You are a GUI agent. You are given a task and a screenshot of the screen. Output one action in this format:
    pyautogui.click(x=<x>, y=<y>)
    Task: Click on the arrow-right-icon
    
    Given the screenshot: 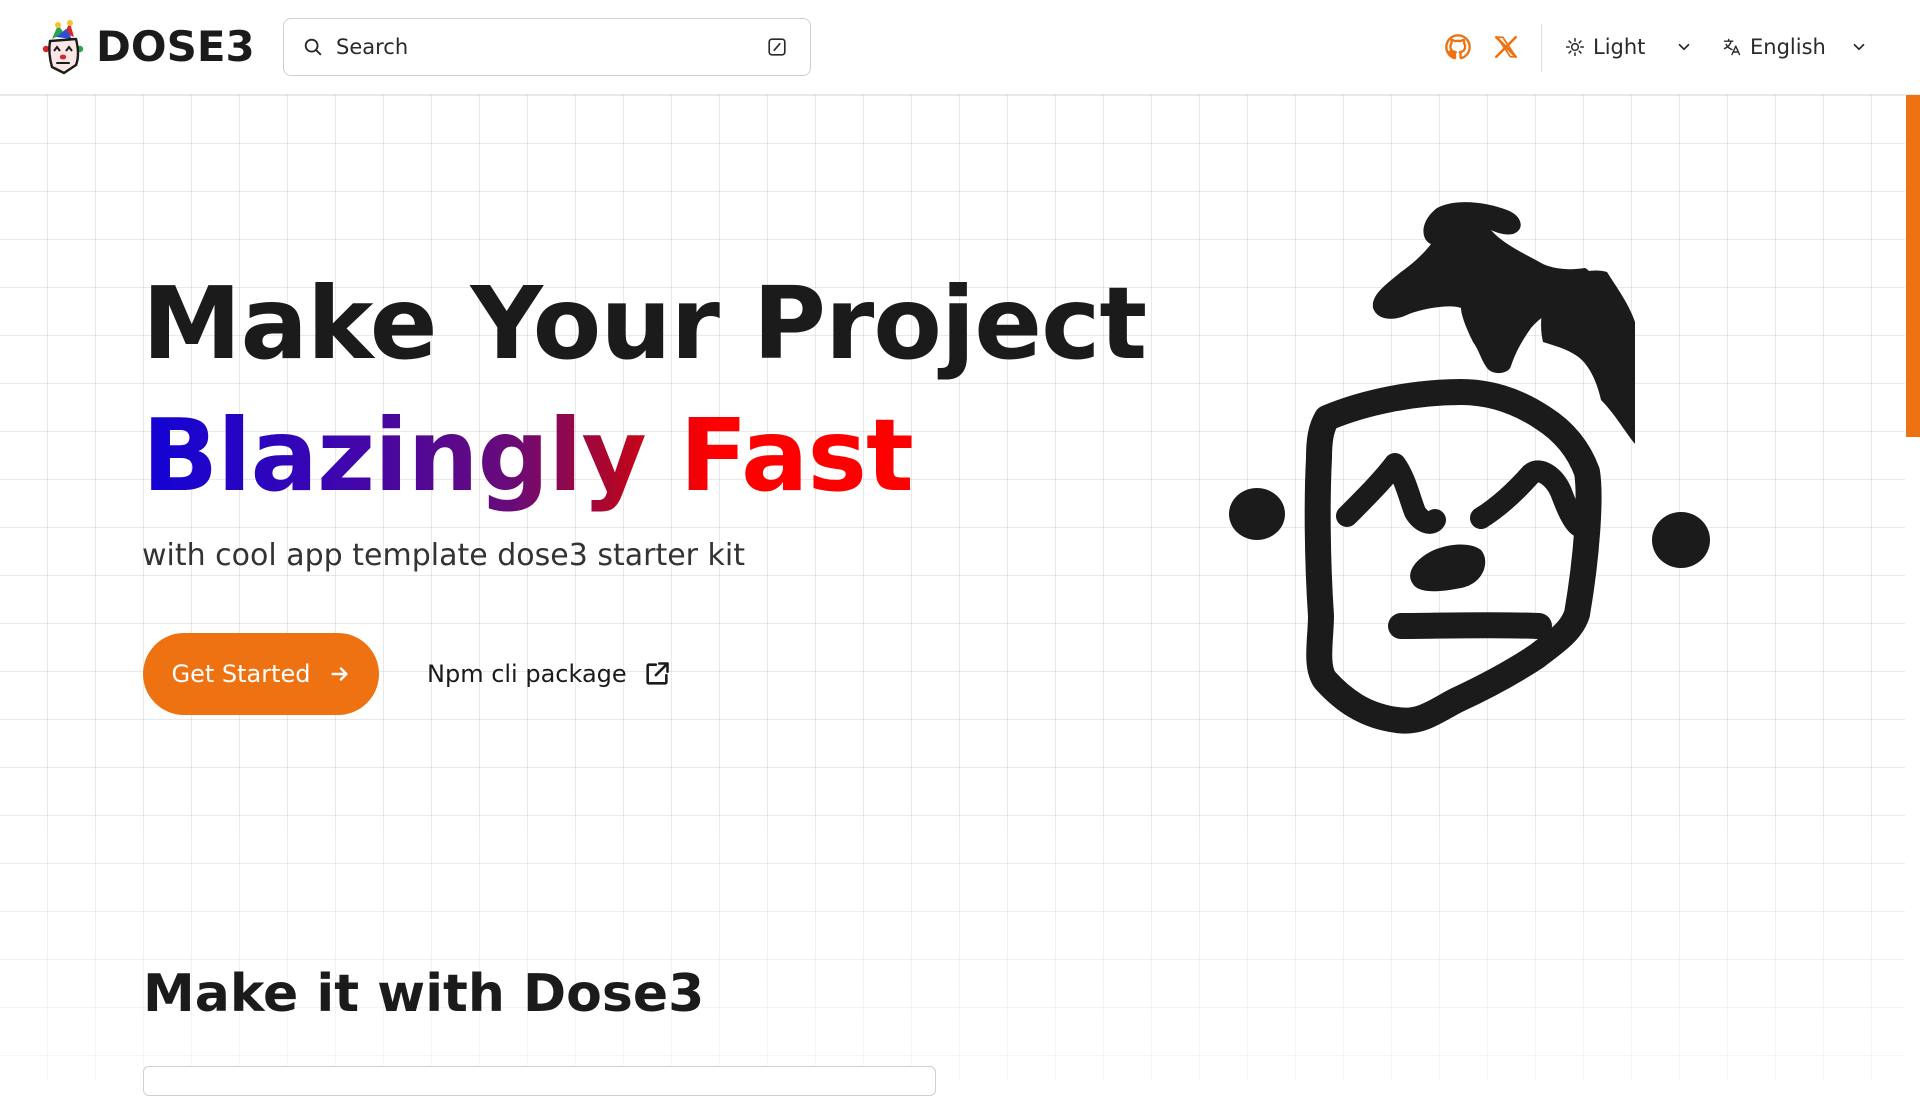 What is the action you would take?
    pyautogui.click(x=339, y=674)
    